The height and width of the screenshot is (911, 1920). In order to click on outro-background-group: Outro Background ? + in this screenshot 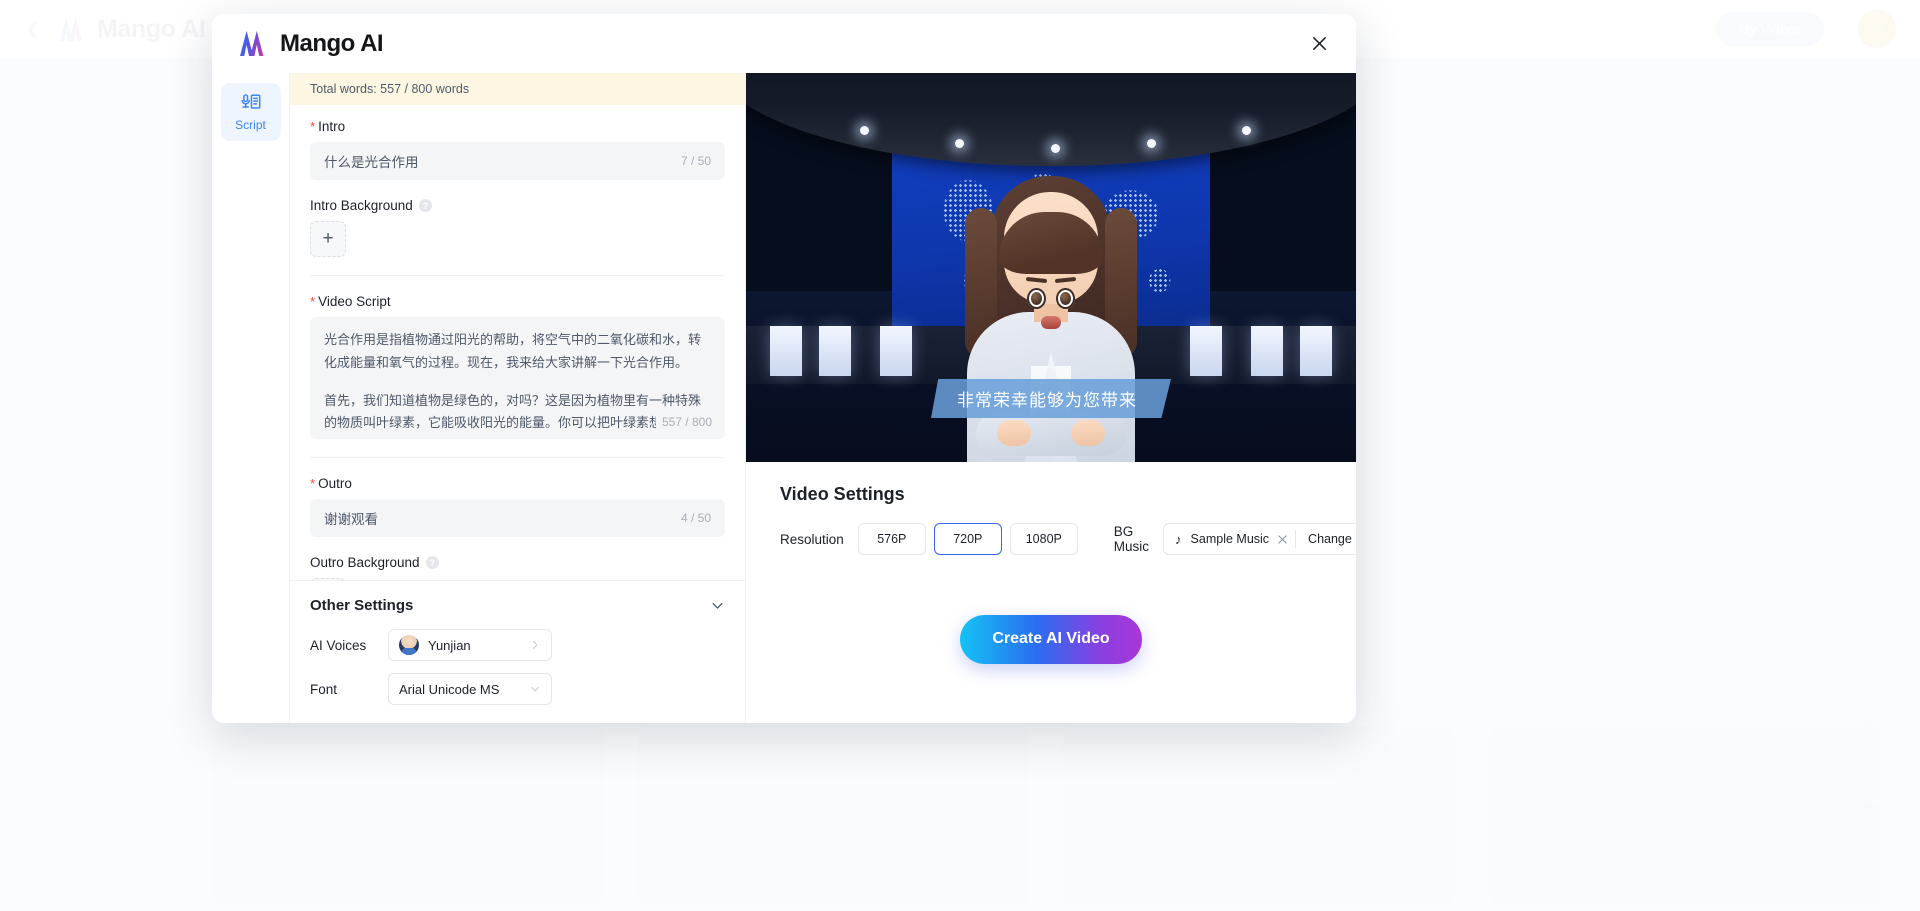, I will do `click(517, 567)`.